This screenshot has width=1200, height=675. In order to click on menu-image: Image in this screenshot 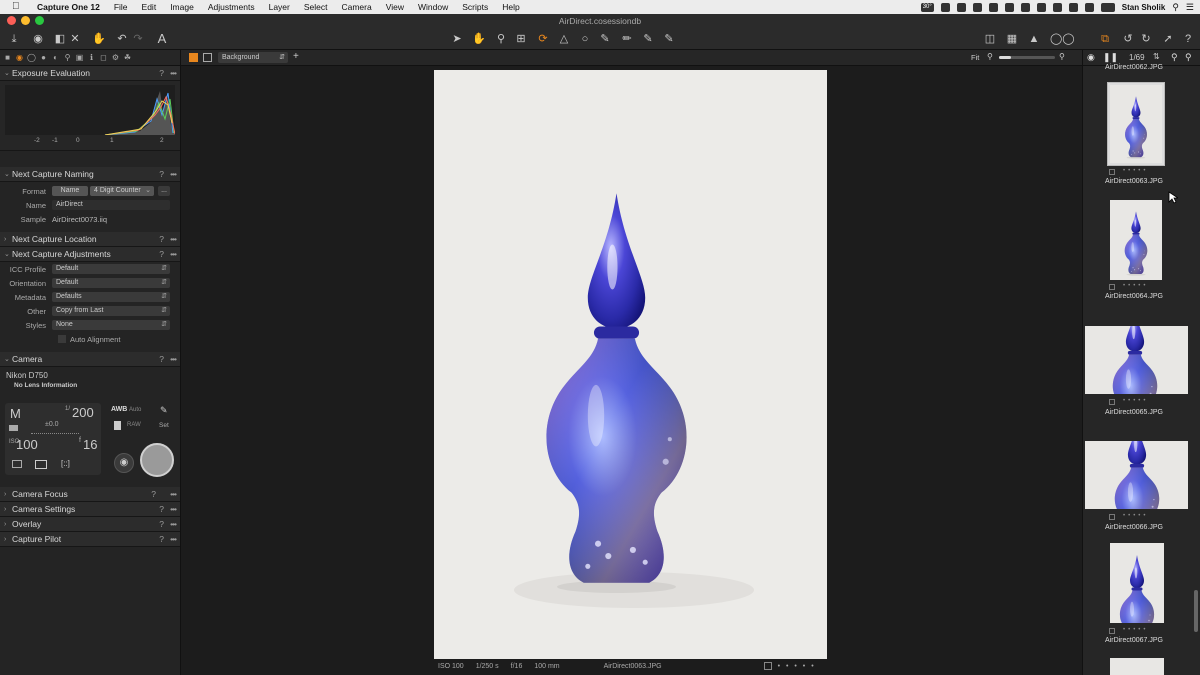, I will do `click(182, 7)`.